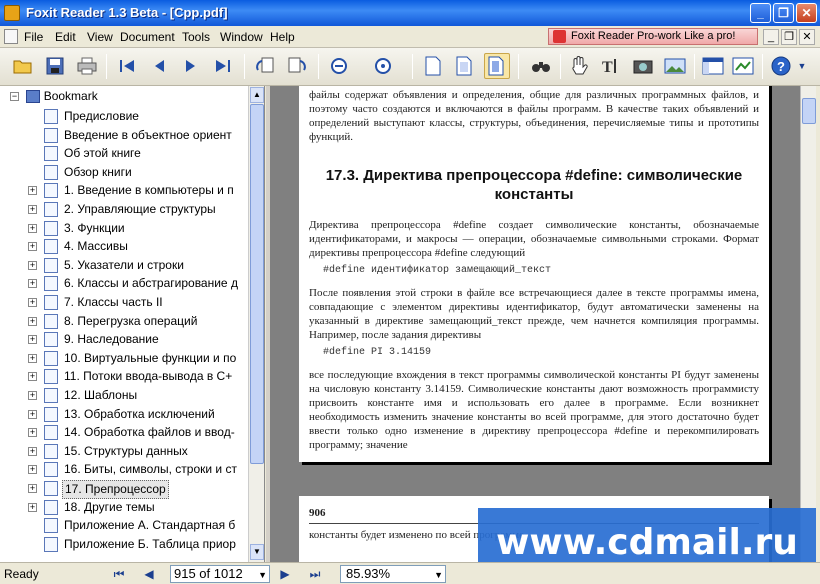  Describe the element at coordinates (125, 395) in the screenshot. I see `bookmark-item: +12. Шаблоны` at that location.